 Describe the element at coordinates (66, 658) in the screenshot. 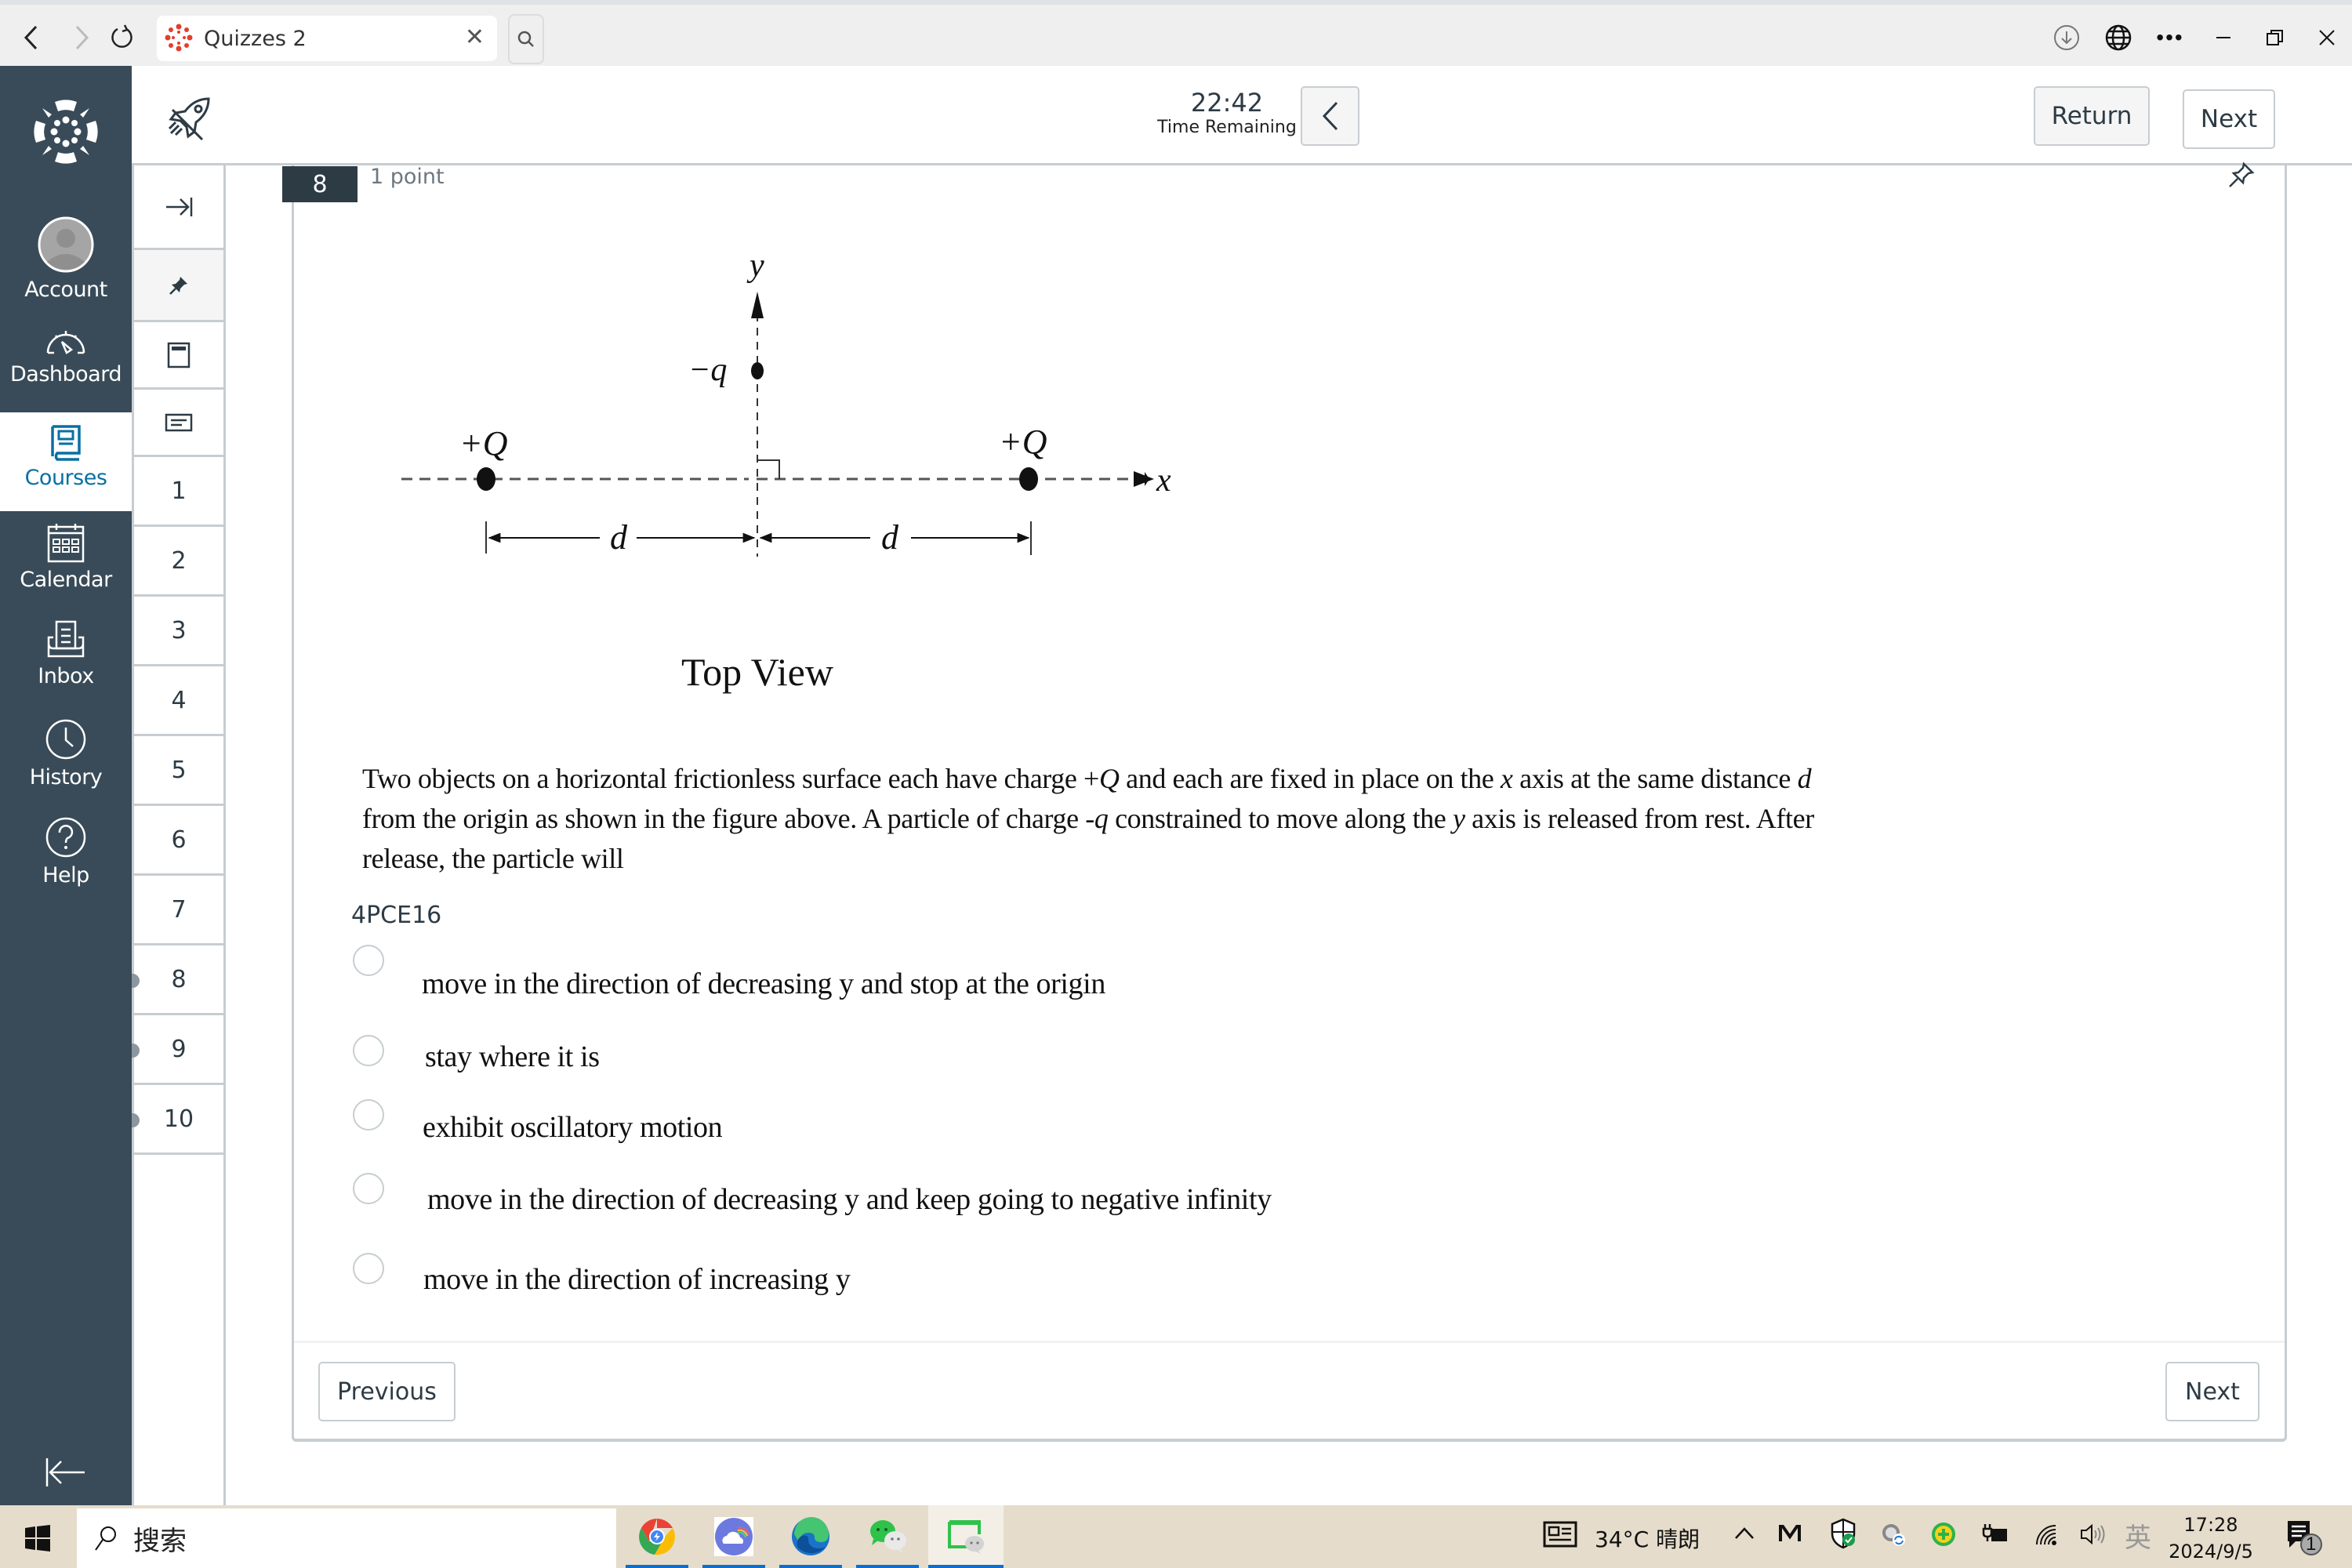

I see `nav-inbox: Inbox` at that location.